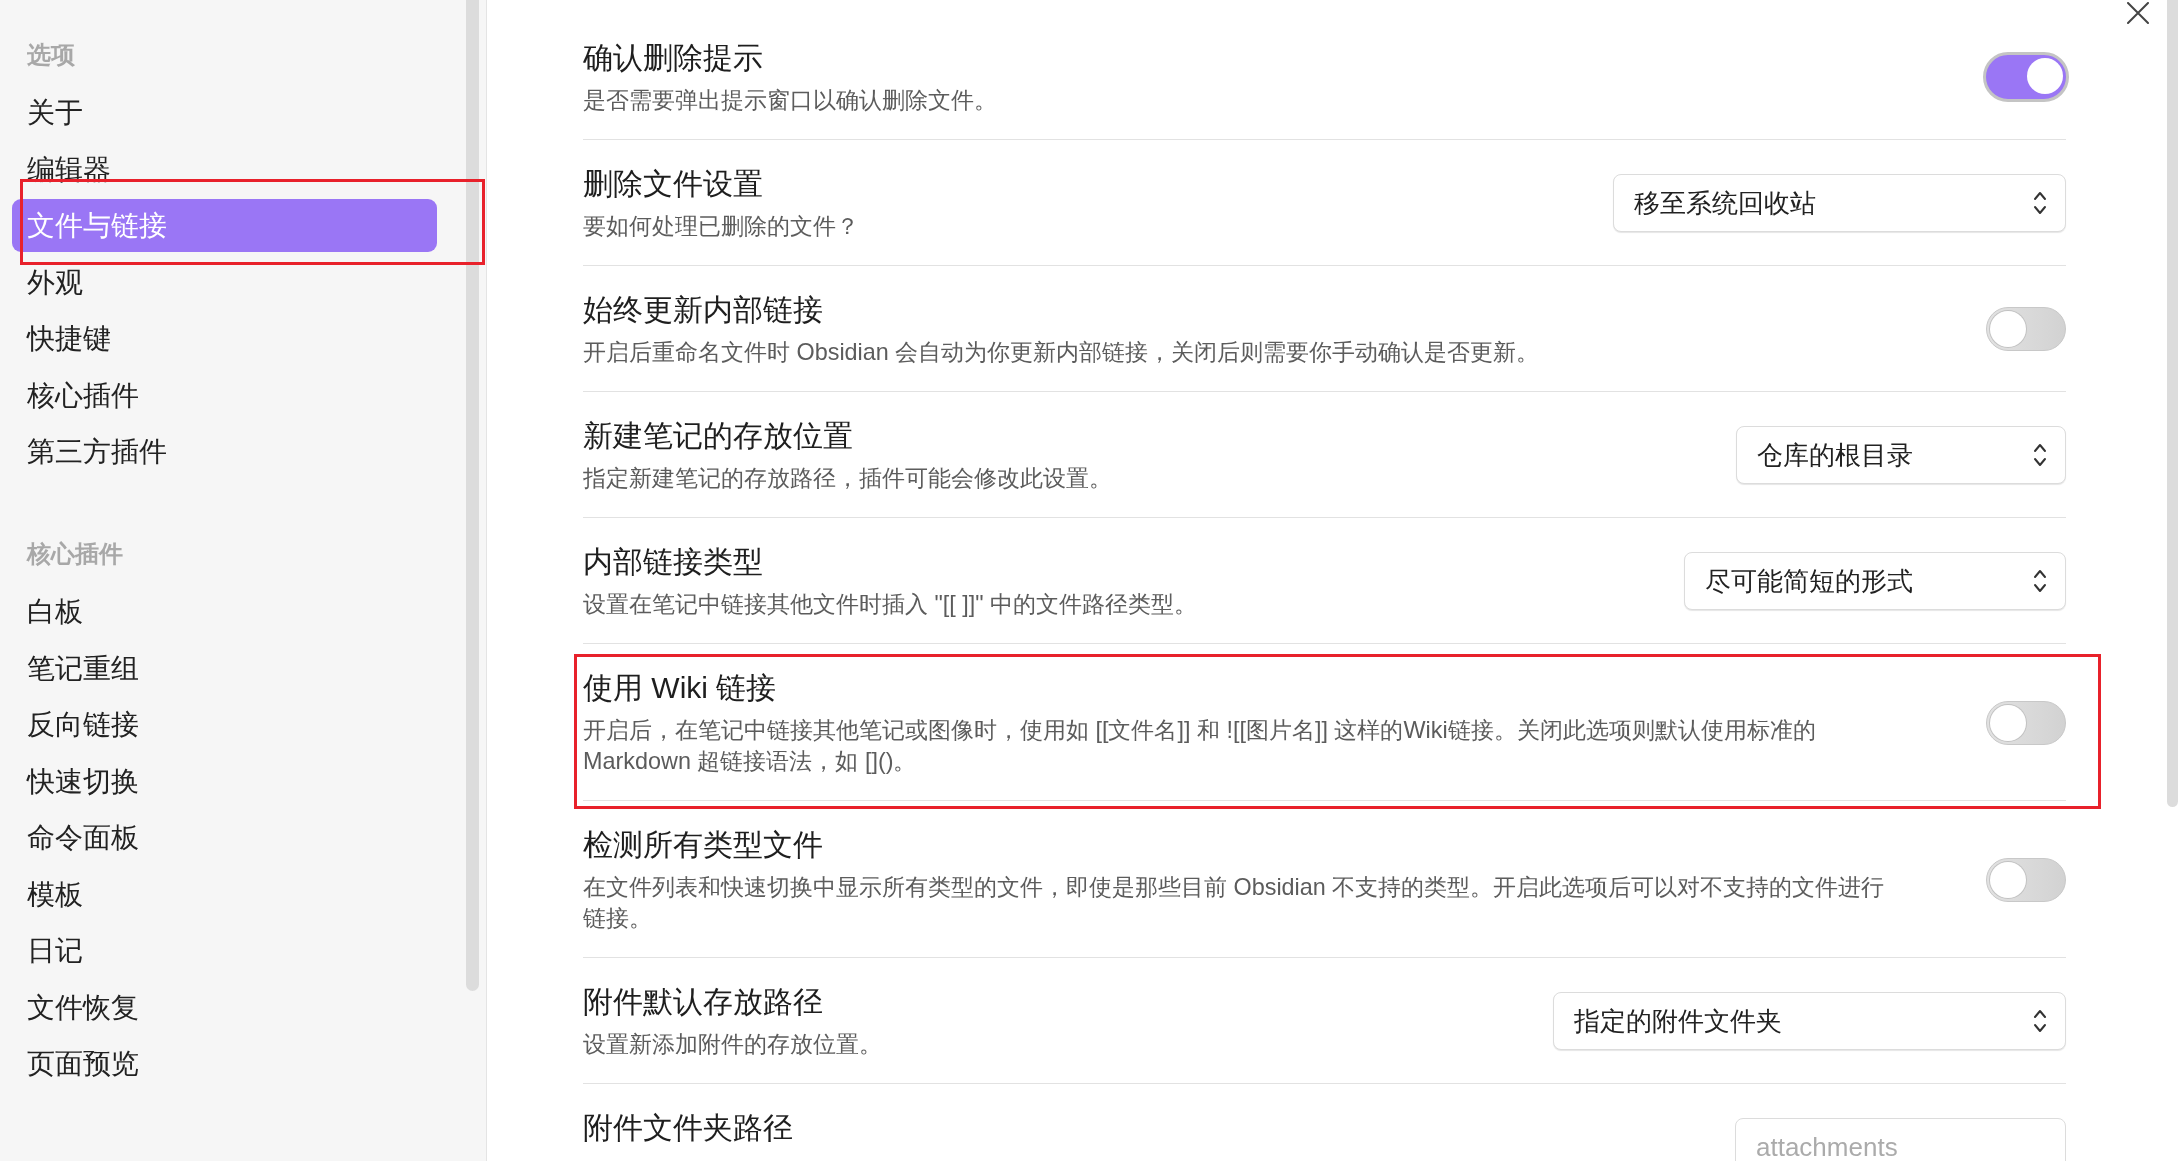  Describe the element at coordinates (224, 451) in the screenshot. I see `sidebar-item: 第三方插件` at that location.